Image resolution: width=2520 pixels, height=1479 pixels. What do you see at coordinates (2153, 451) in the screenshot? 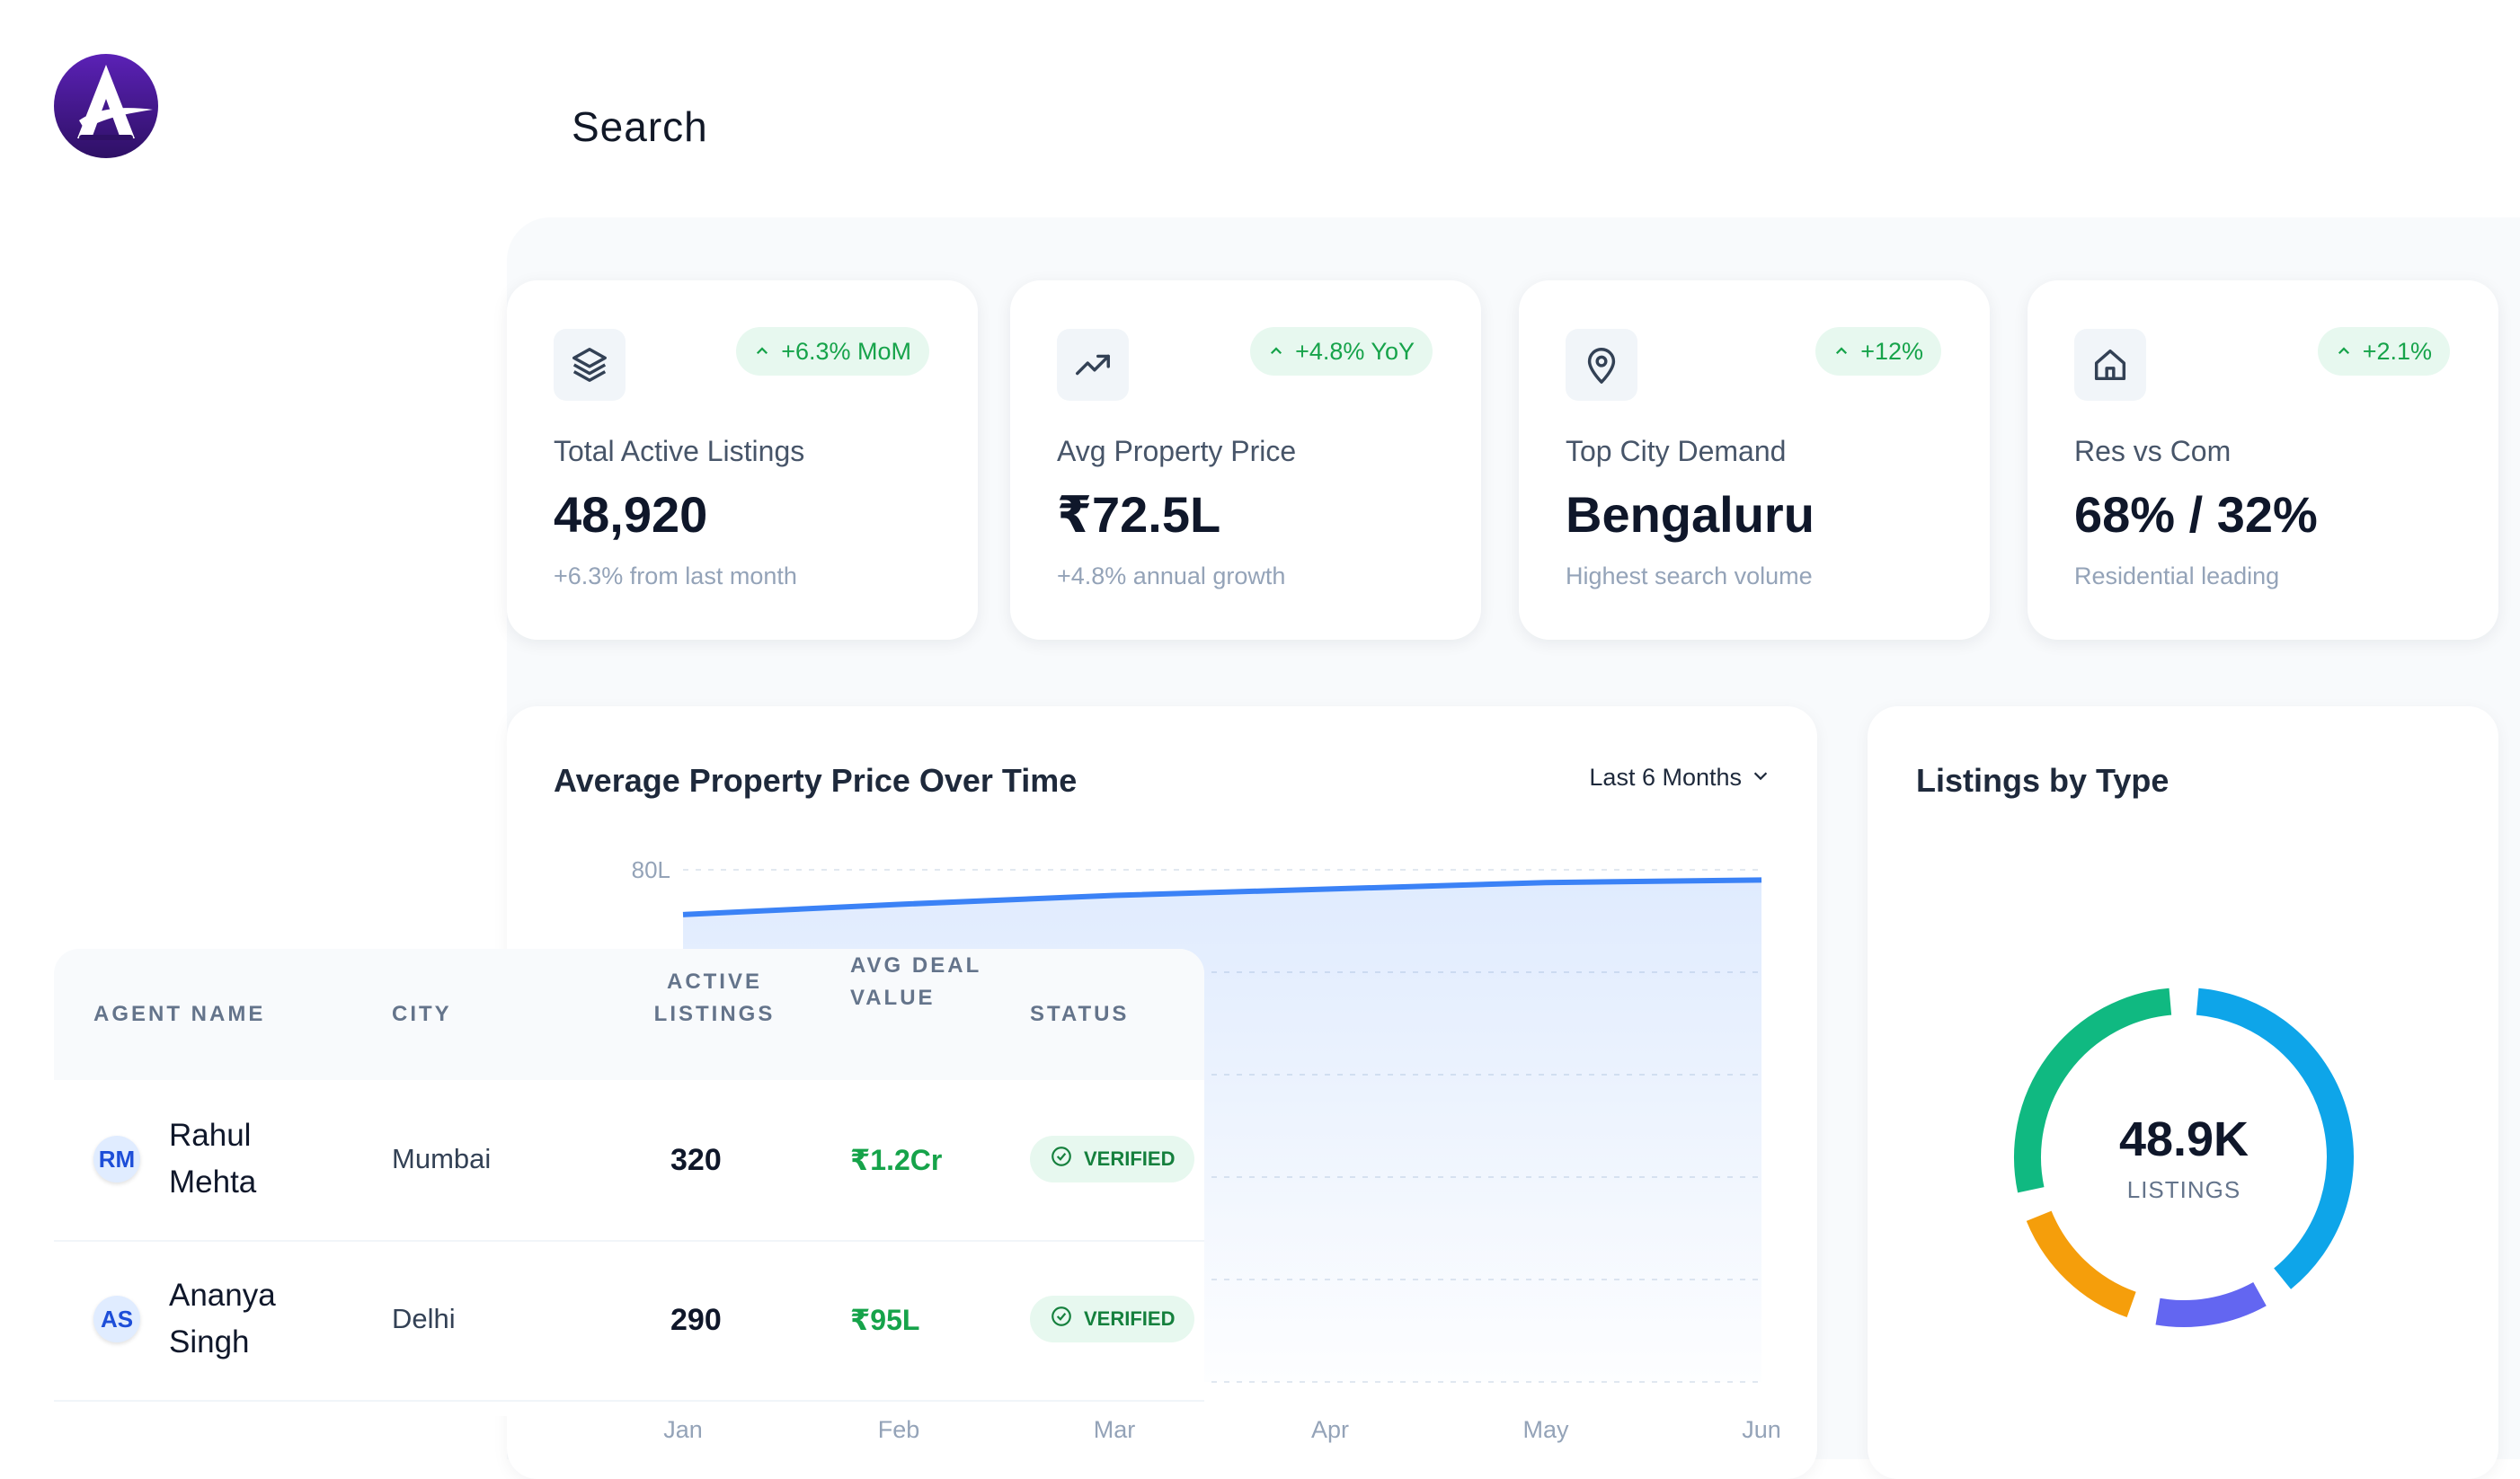
I see `kpi-label: Res vs Com` at bounding box center [2153, 451].